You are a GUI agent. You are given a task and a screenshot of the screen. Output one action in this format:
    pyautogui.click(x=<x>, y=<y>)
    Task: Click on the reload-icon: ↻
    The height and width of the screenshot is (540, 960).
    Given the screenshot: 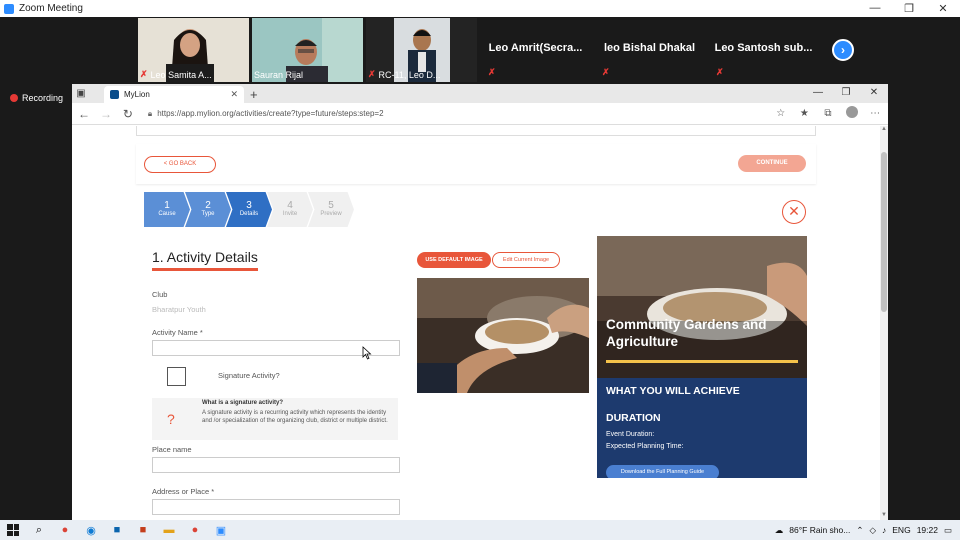 What is the action you would take?
    pyautogui.click(x=128, y=114)
    